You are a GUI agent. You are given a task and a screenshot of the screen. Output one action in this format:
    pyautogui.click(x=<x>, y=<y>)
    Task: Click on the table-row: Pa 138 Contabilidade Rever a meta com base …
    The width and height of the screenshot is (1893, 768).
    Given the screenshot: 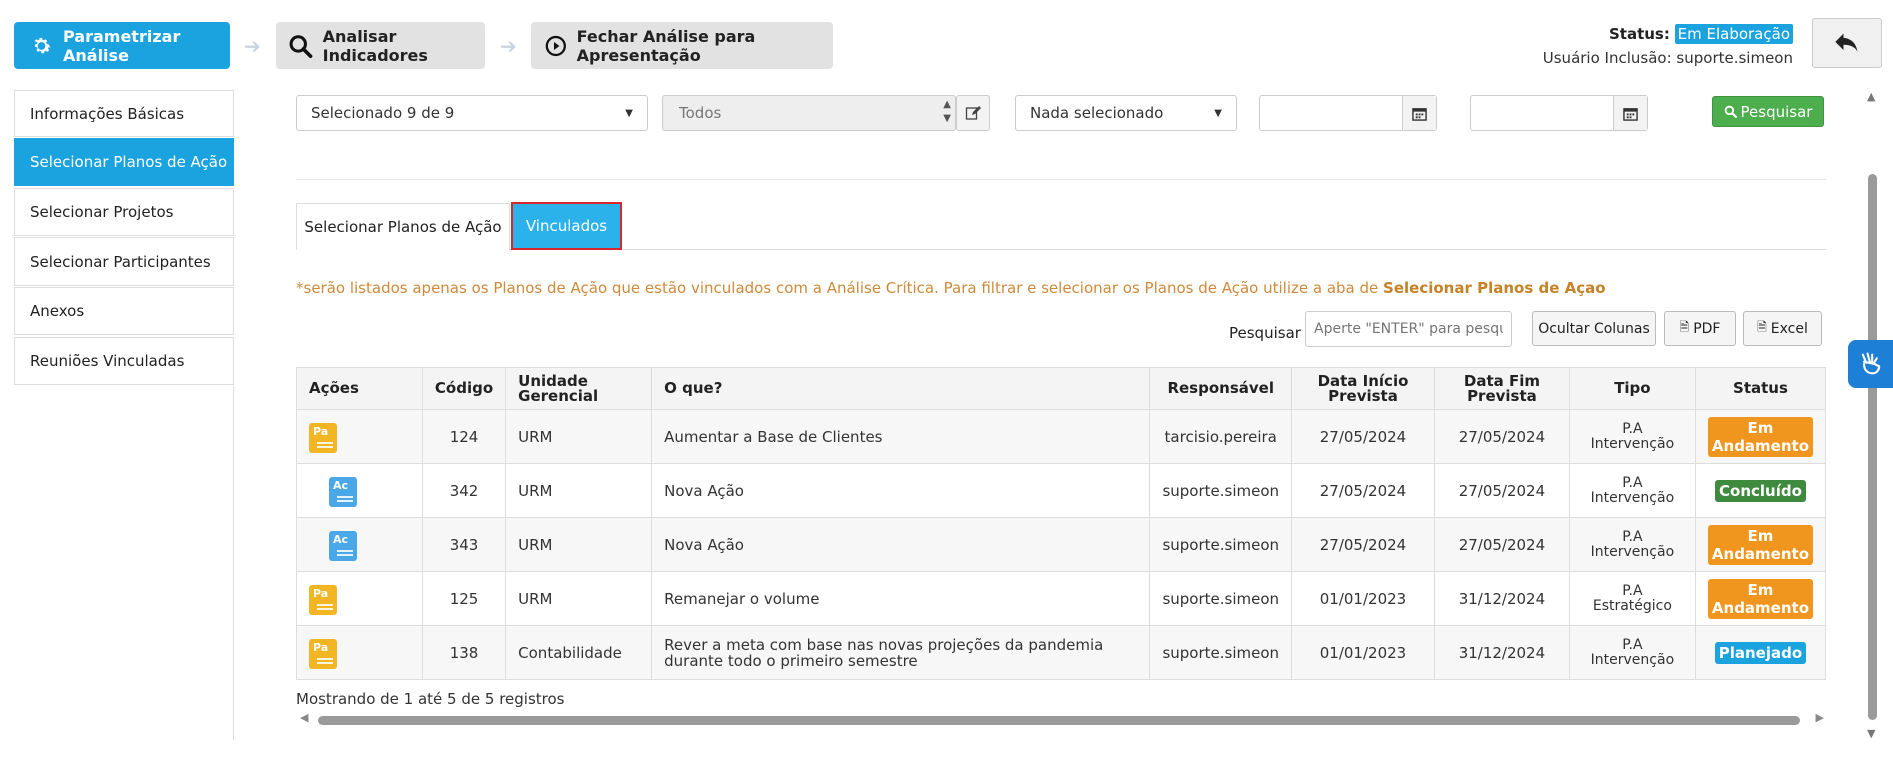 What is the action you would take?
    pyautogui.click(x=1061, y=652)
    